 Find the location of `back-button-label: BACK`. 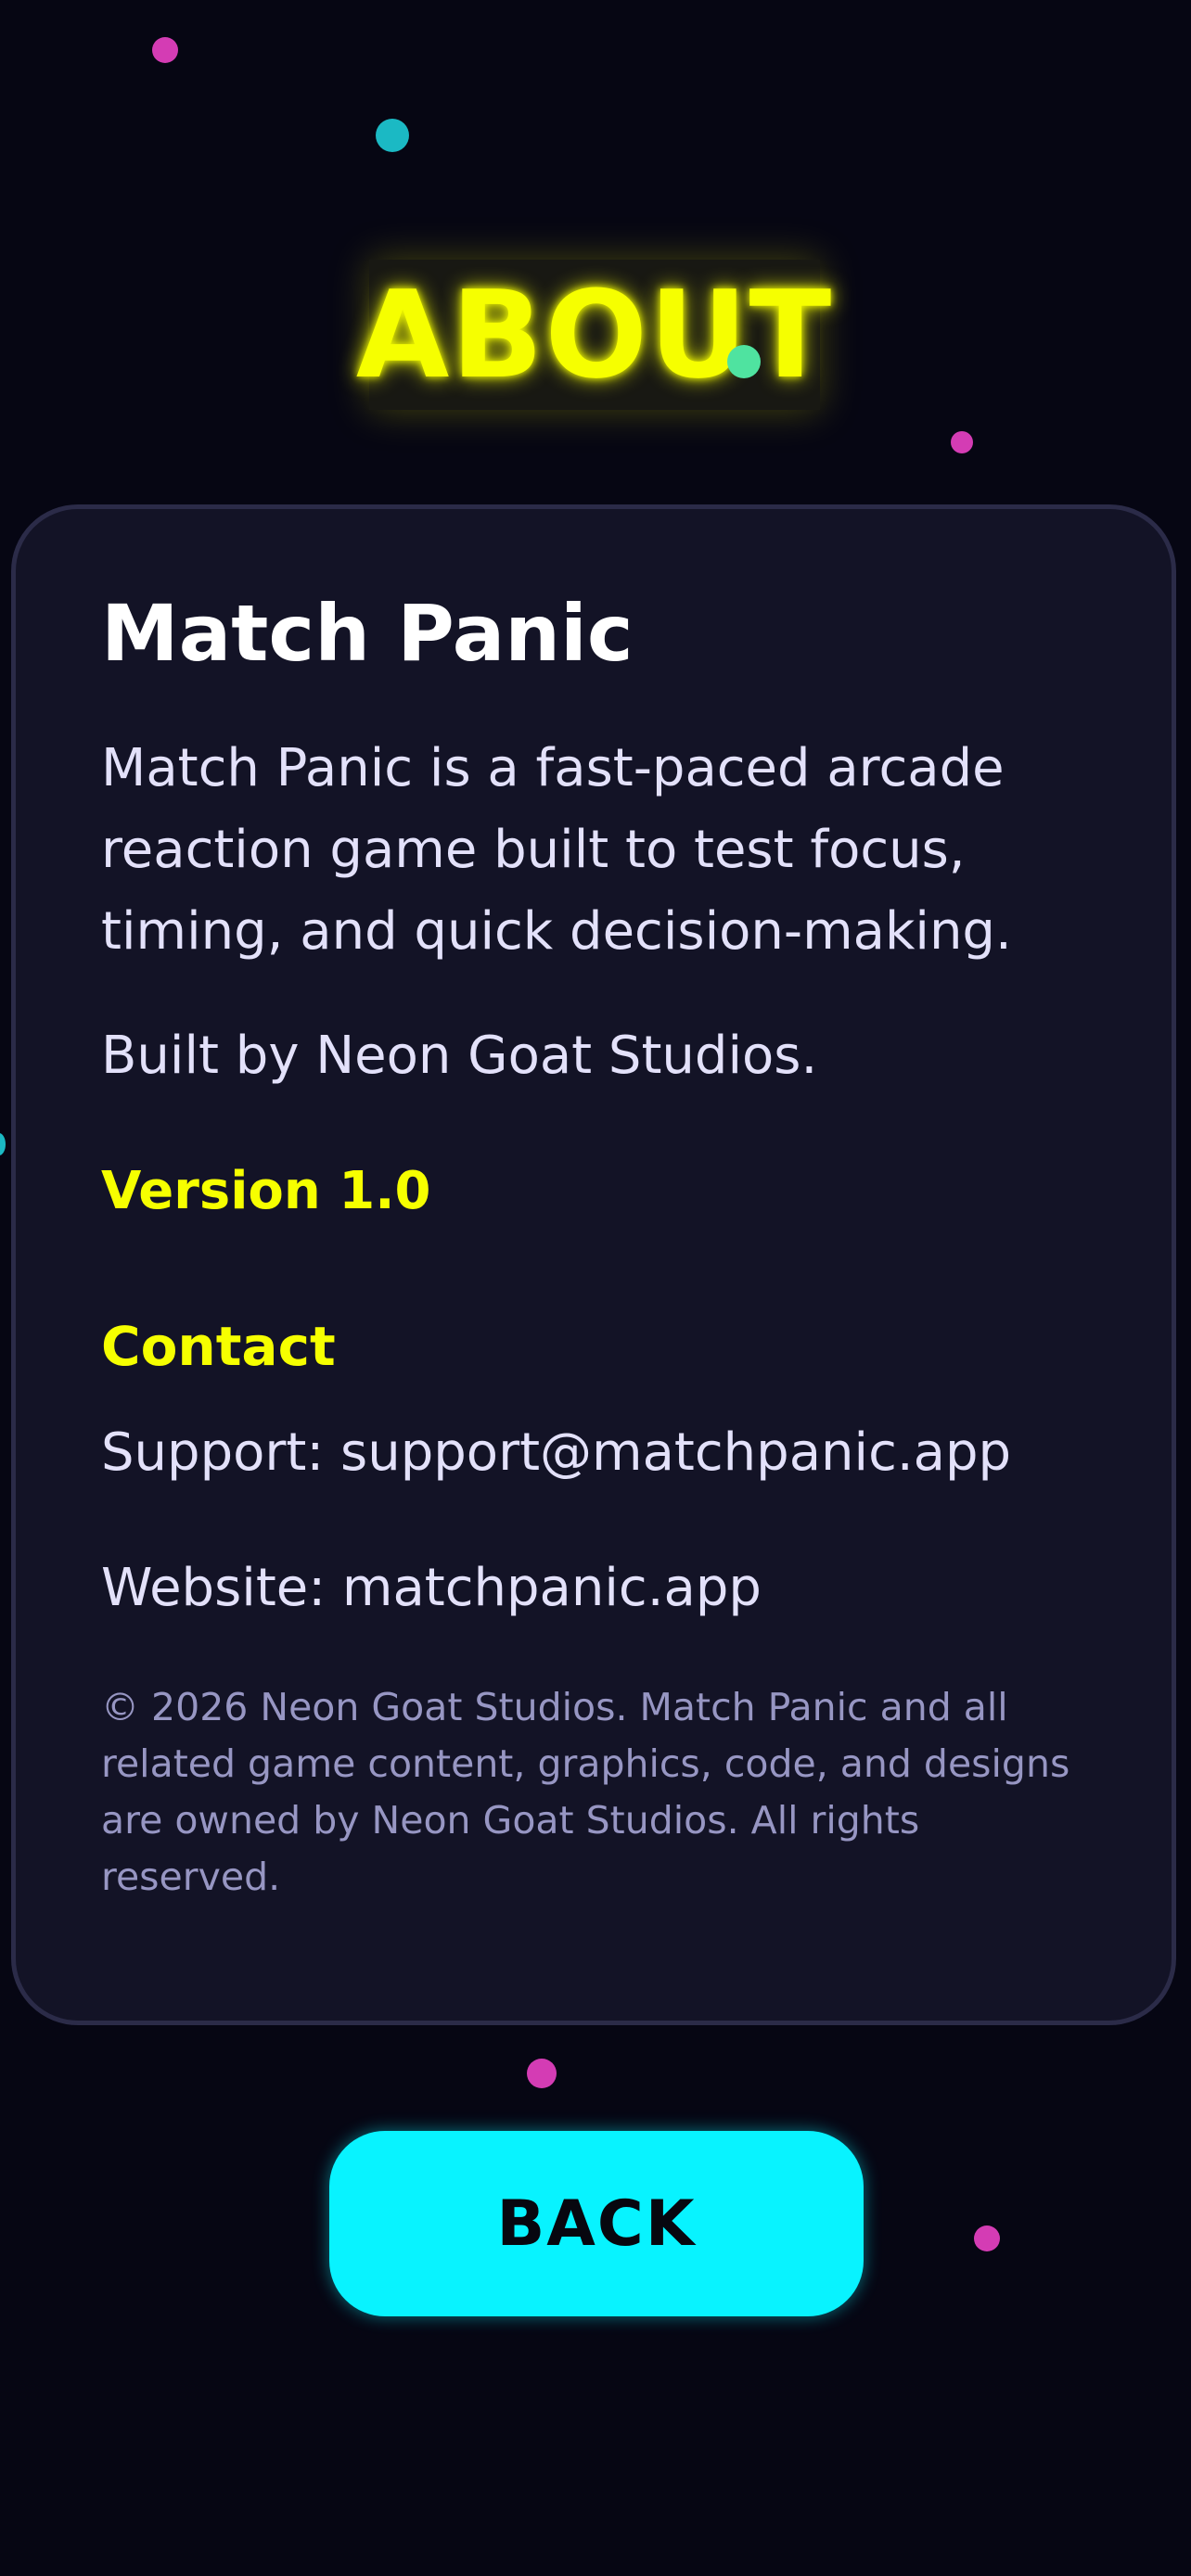

back-button-label: BACK is located at coordinates (597, 2224).